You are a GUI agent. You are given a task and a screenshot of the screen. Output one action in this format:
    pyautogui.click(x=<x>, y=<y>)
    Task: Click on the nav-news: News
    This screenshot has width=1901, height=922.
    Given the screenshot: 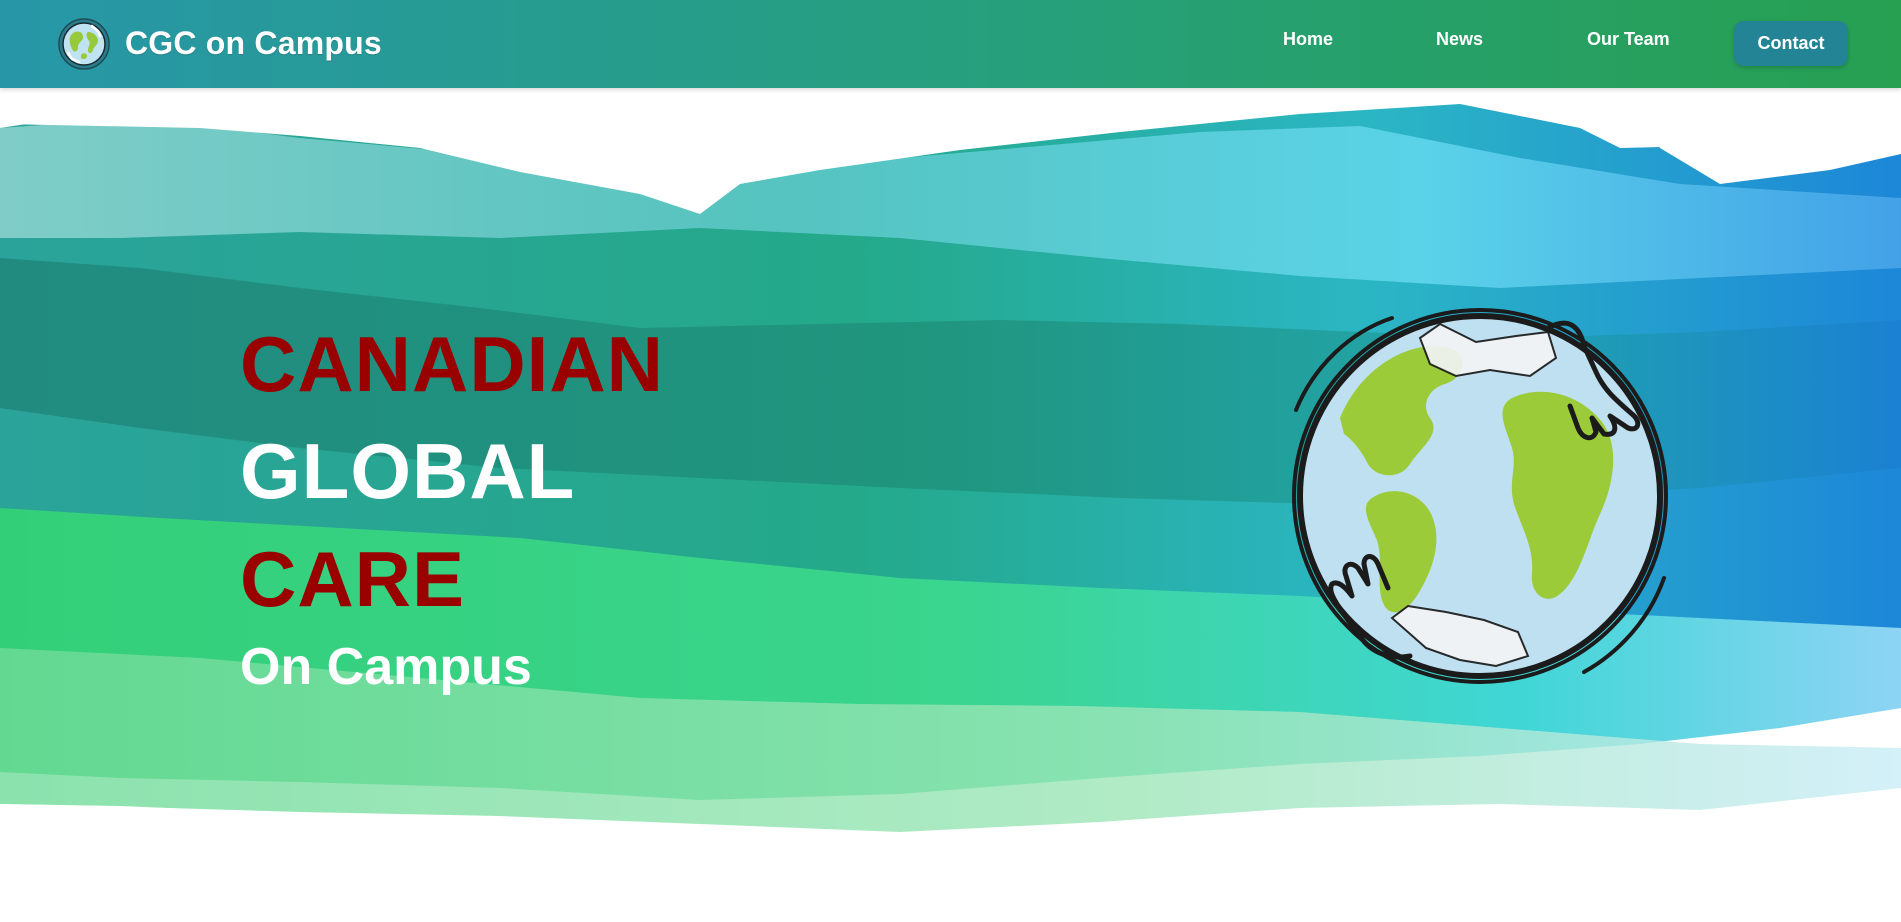 What is the action you would take?
    pyautogui.click(x=1459, y=39)
    